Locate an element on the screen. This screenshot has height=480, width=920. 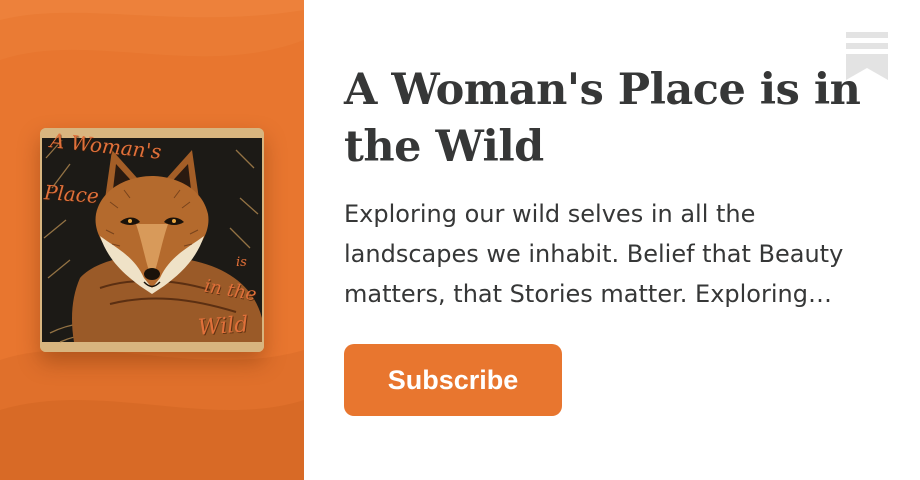
publication-cover: A Woman's Place is in the Wild is located at coordinates (152, 240).